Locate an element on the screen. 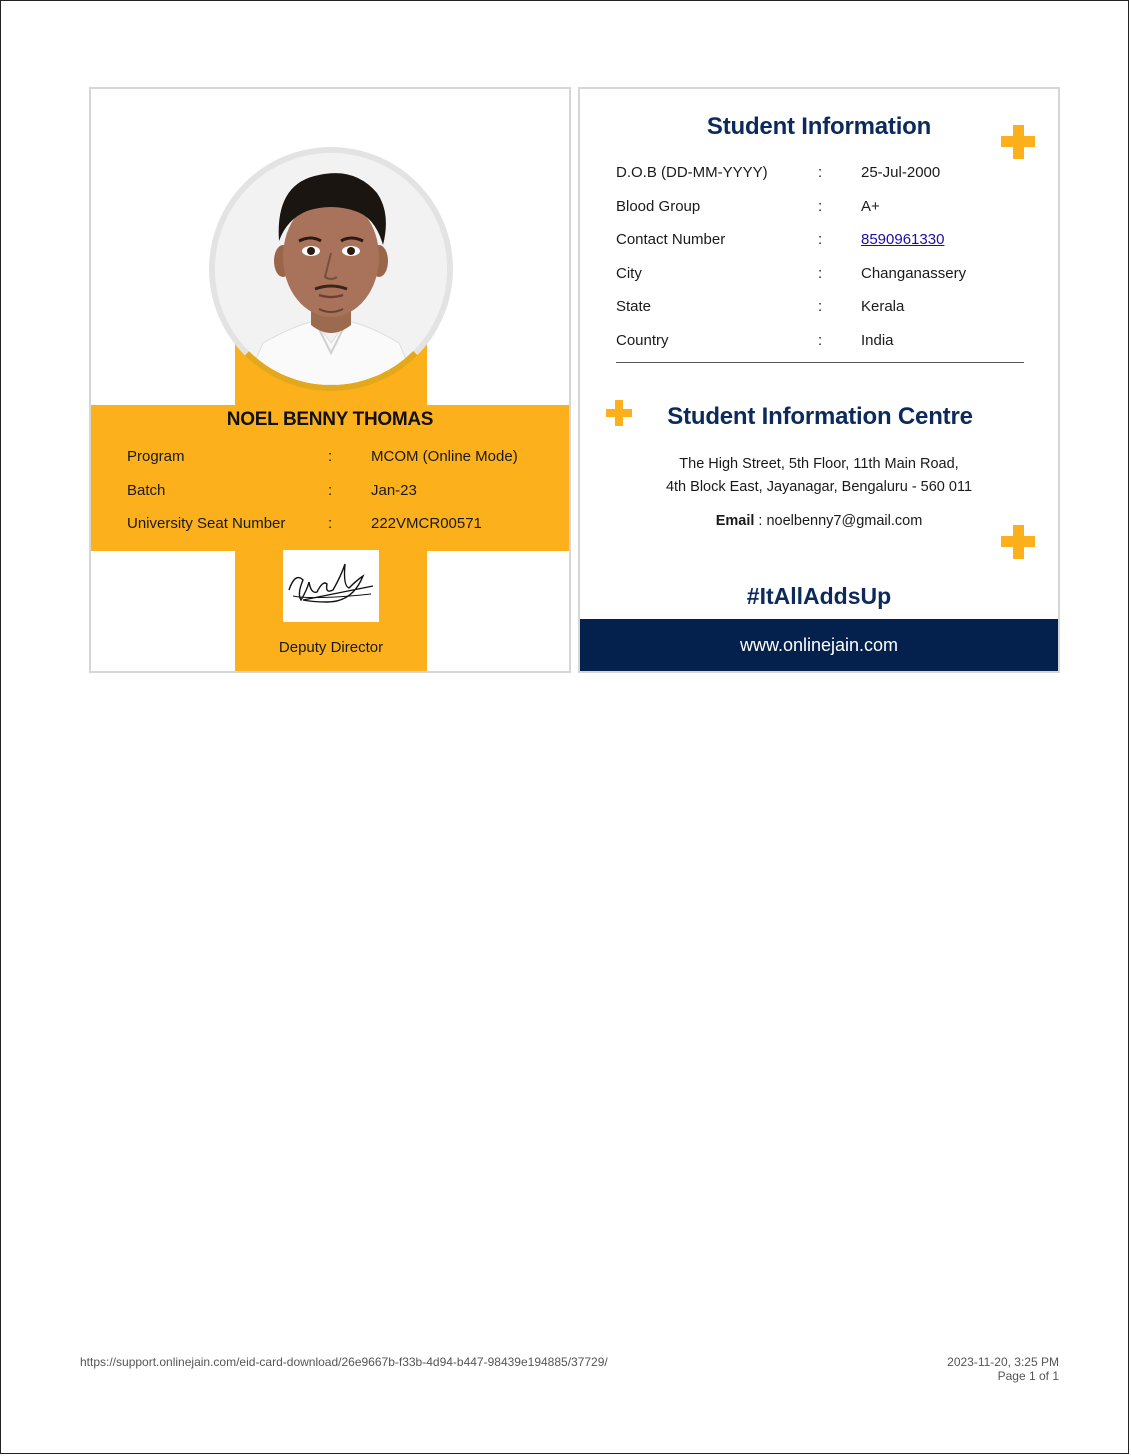  detail-label: Batch is located at coordinates (146, 490).